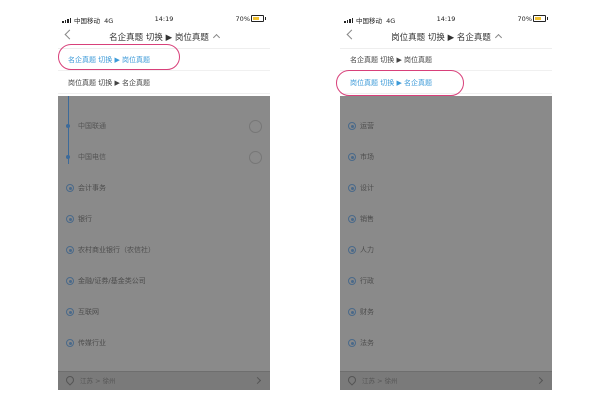  I want to click on list-item: 会计事务, so click(164, 188).